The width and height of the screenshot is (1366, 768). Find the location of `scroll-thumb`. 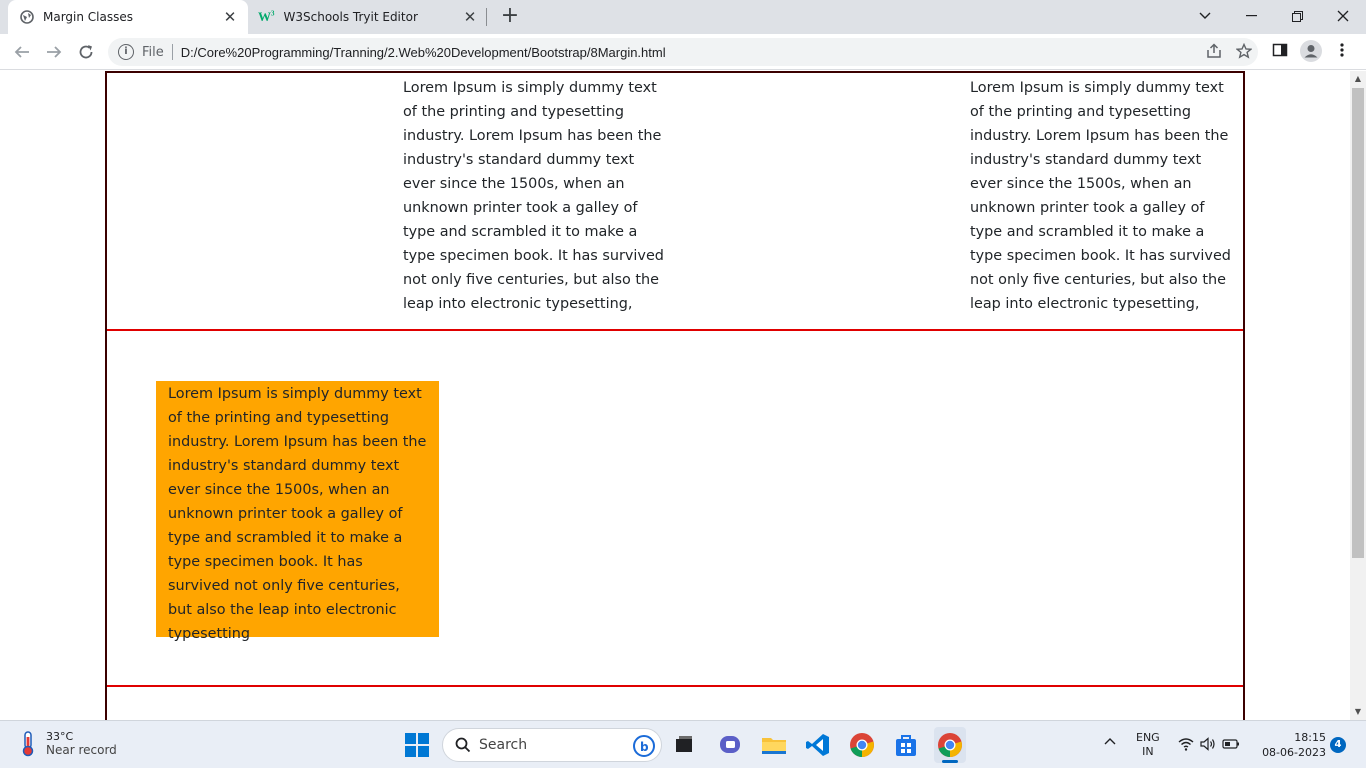

scroll-thumb is located at coordinates (1358, 323).